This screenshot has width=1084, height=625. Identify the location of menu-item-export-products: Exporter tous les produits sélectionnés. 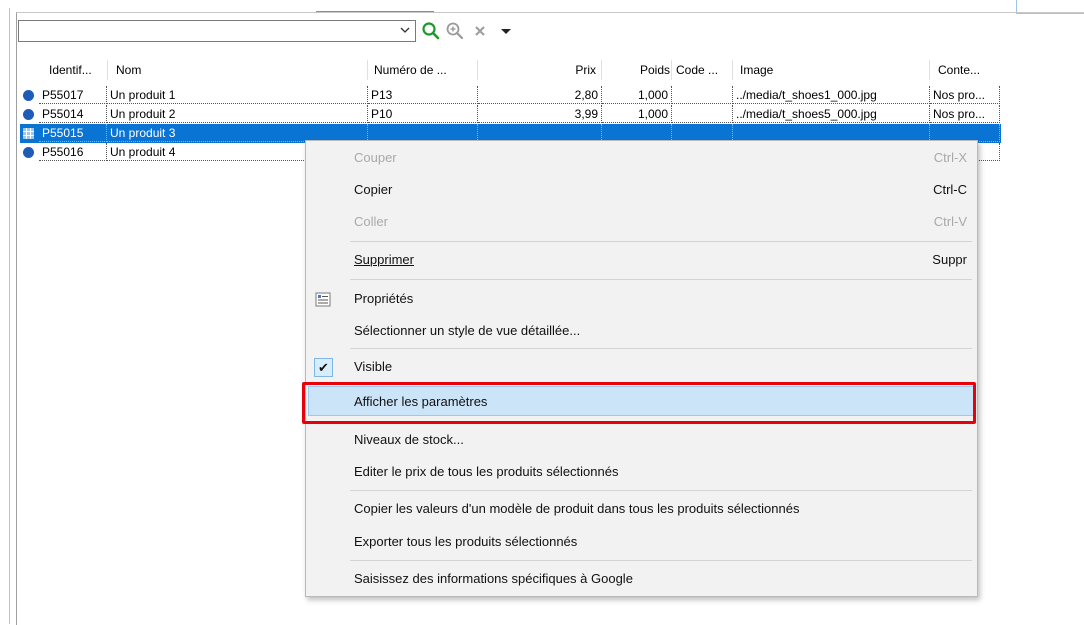
(641, 542).